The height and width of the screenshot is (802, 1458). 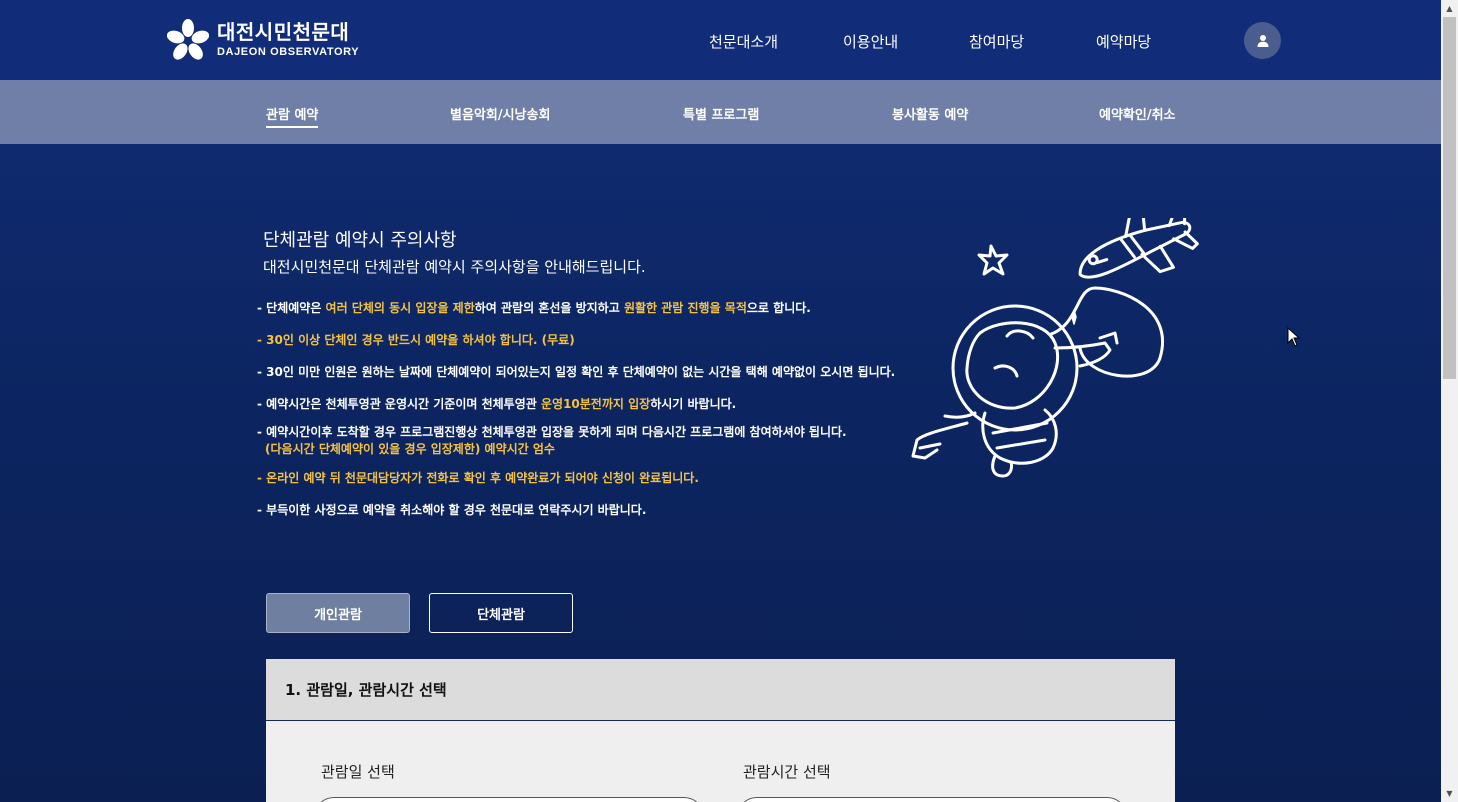 I want to click on tab-individual-visit: 개인관람, so click(x=338, y=613).